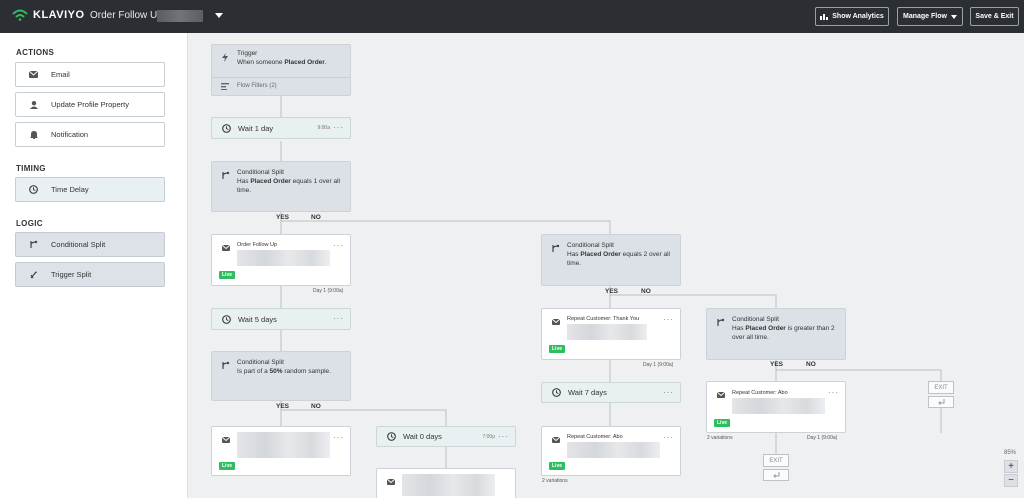  I want to click on split-icon, so click(721, 322).